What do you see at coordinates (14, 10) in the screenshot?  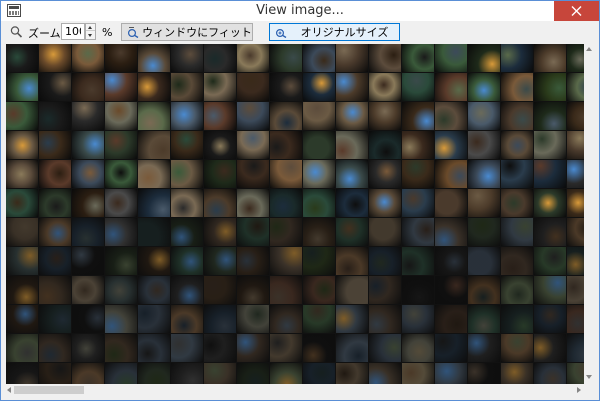 I see `image-viewer-icon` at bounding box center [14, 10].